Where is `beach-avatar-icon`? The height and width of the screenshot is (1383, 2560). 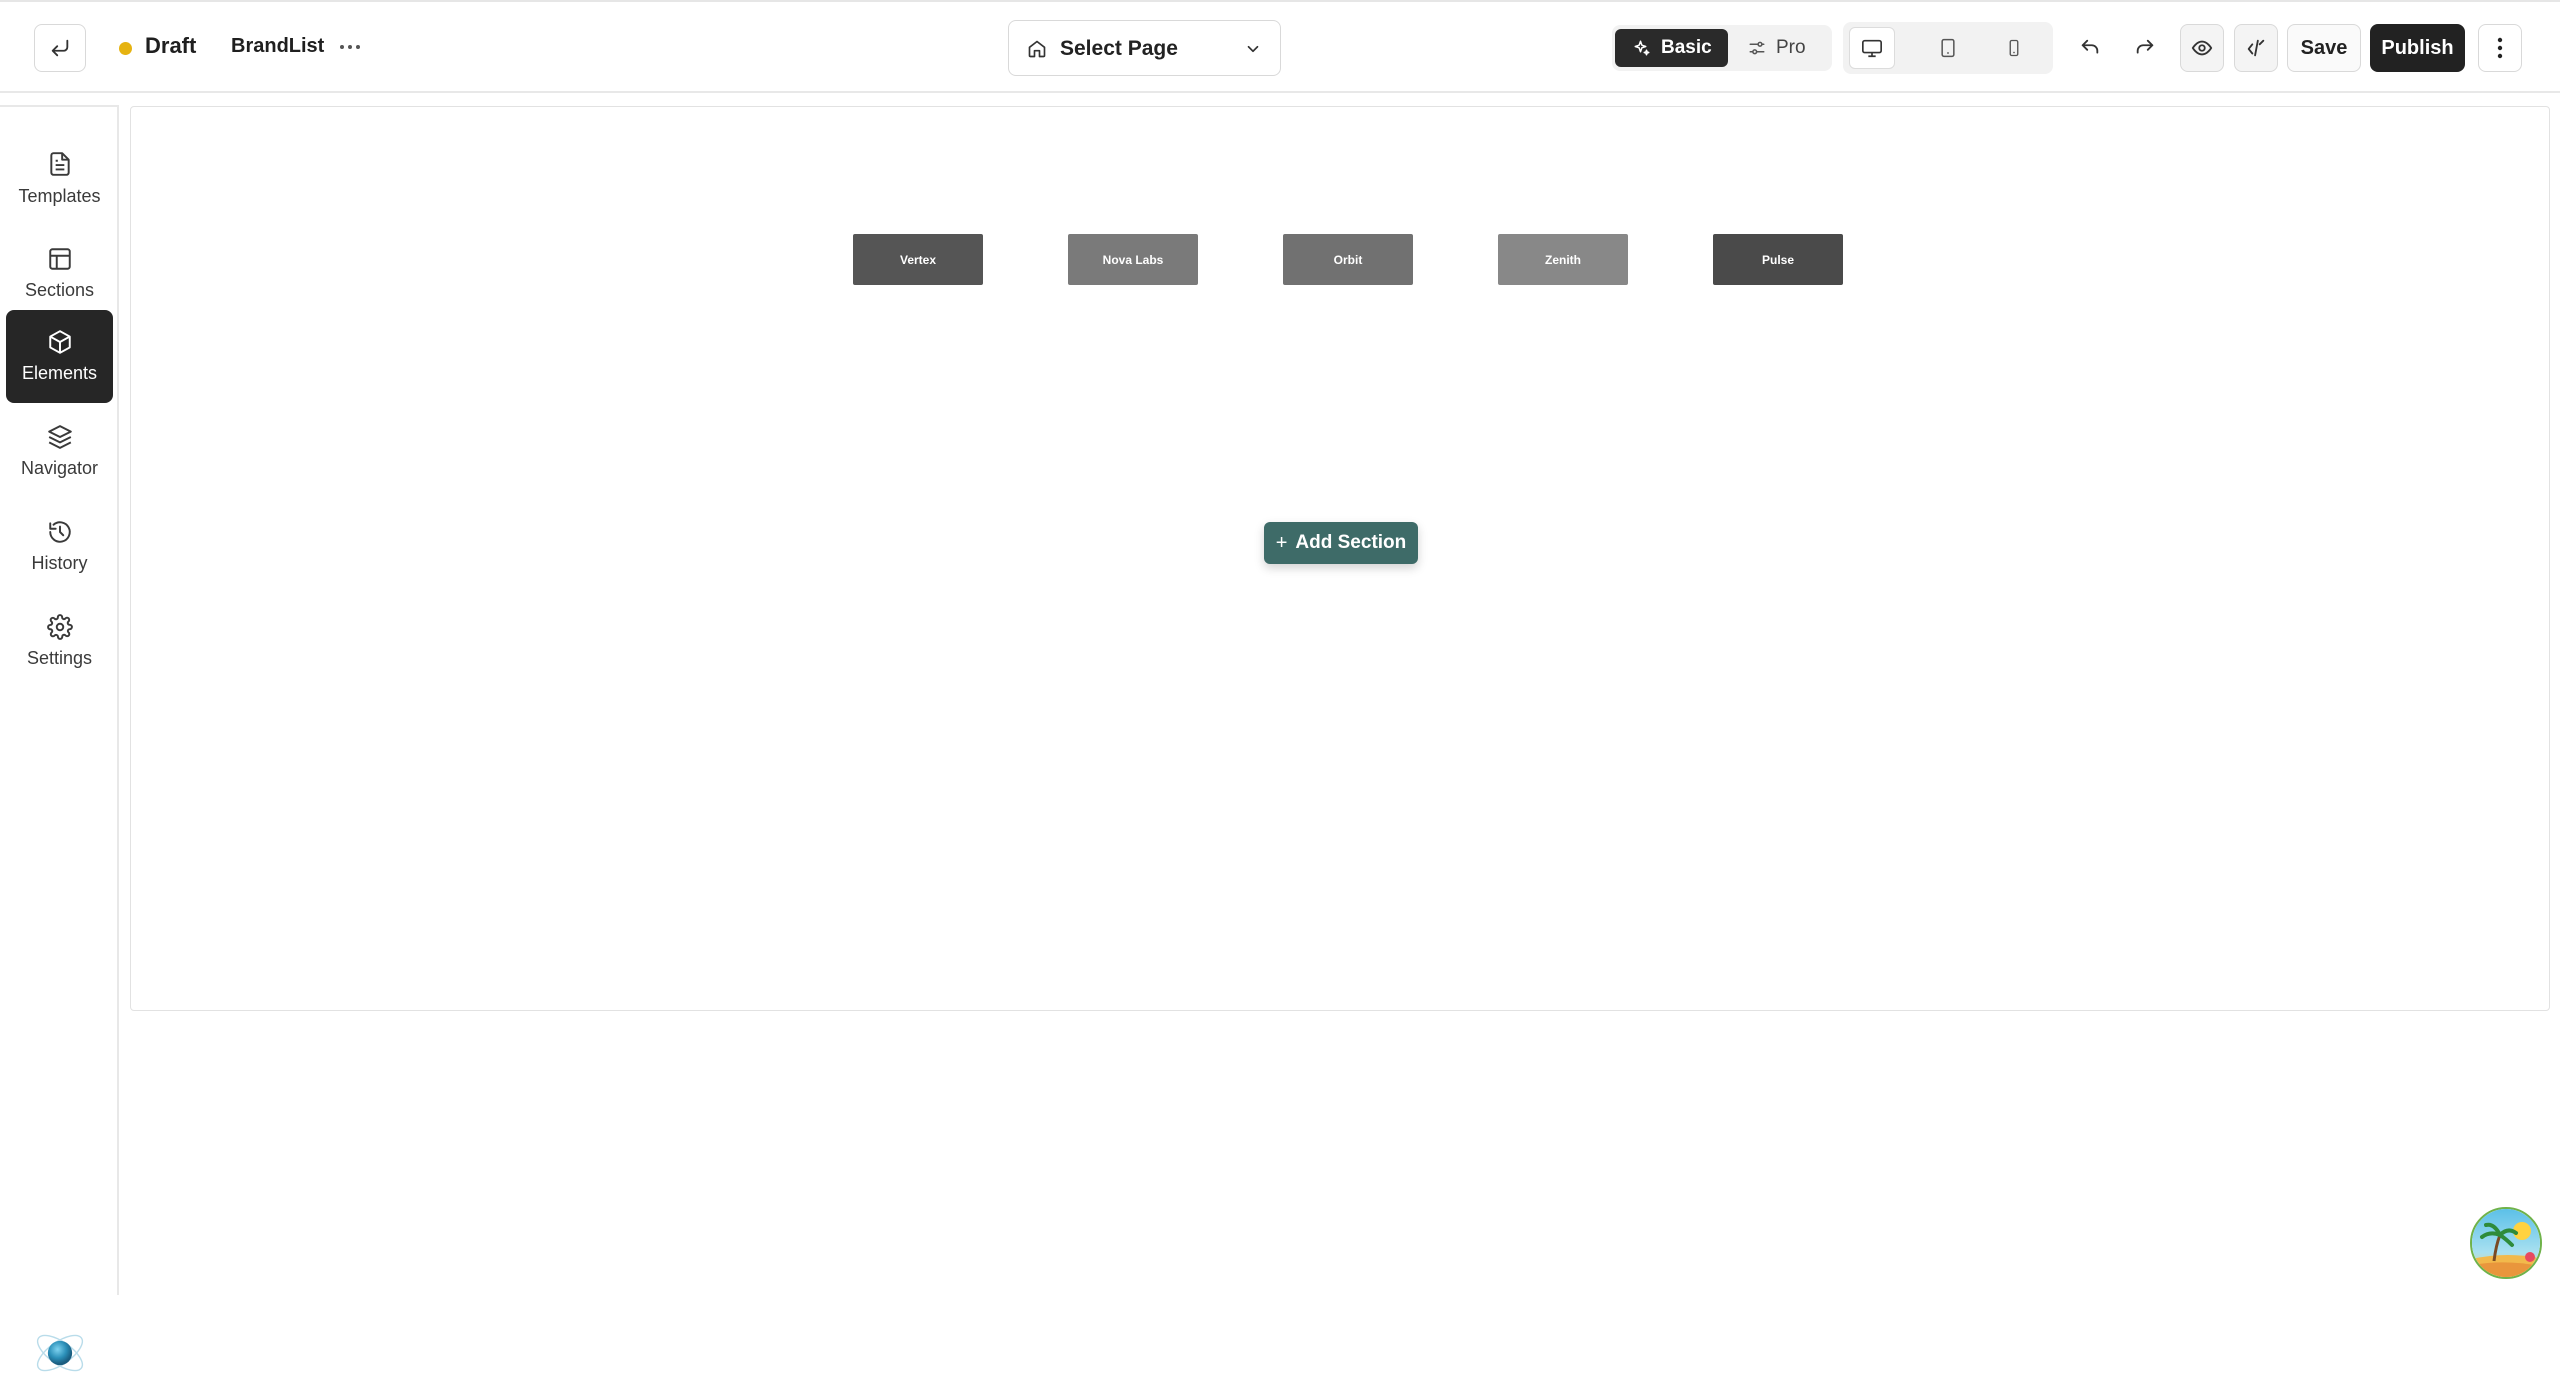
beach-avatar-icon is located at coordinates (2506, 1243).